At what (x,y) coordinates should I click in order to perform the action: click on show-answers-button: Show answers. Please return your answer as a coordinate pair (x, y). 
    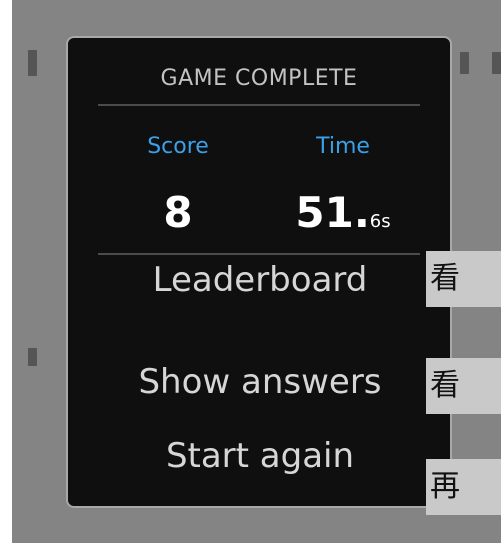
    Looking at the image, I should click on (260, 382).